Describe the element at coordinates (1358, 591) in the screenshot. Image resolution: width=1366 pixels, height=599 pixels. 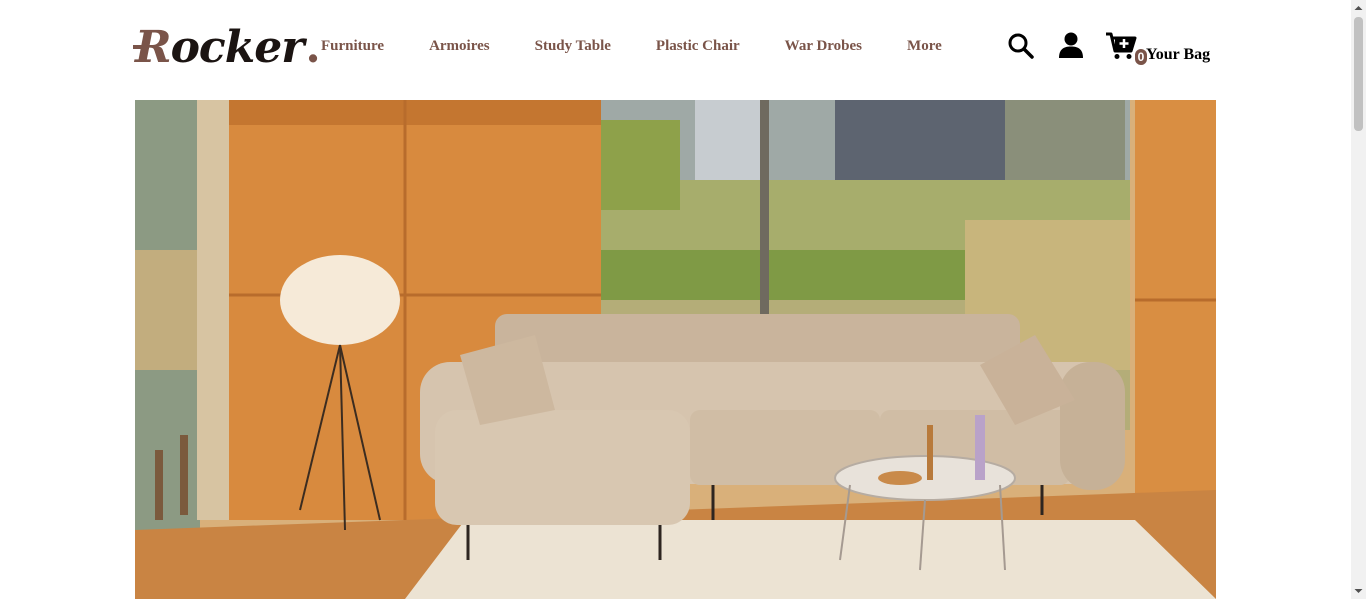
I see `scroll-down-arrow-icon` at that location.